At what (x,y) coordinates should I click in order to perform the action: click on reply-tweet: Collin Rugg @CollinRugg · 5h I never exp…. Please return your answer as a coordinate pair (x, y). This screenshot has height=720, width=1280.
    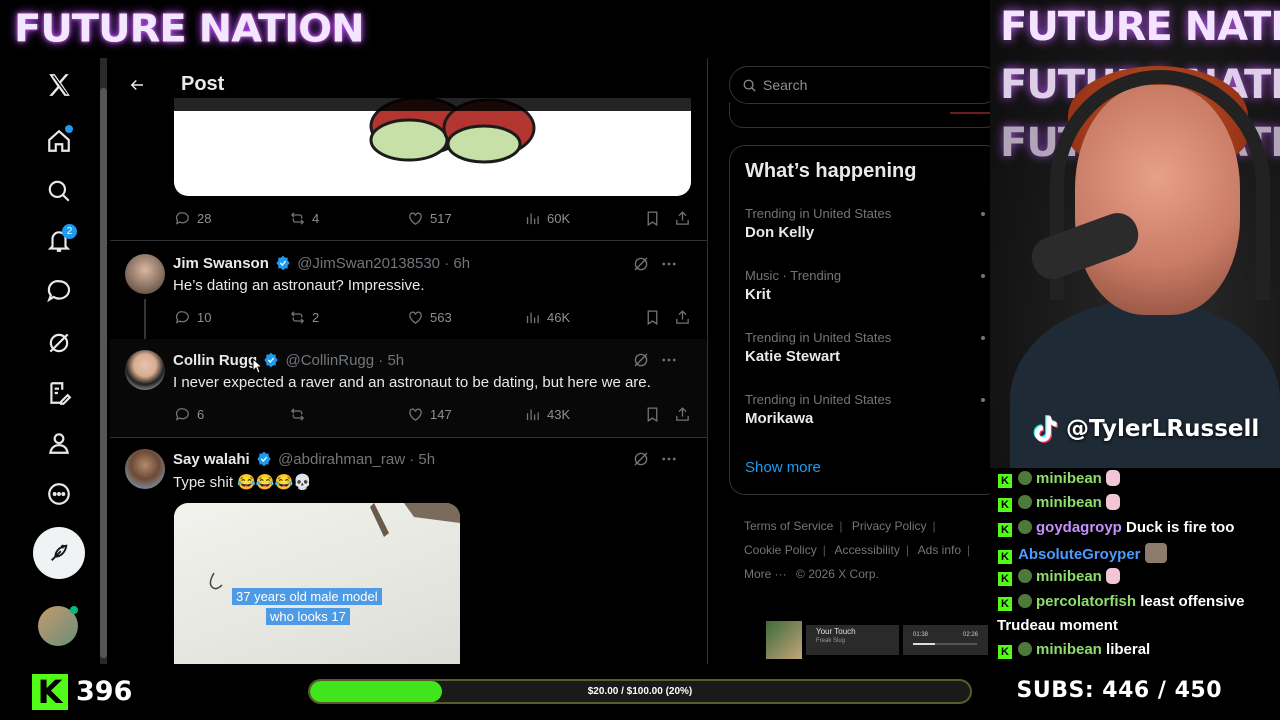
    Looking at the image, I should click on (408, 388).